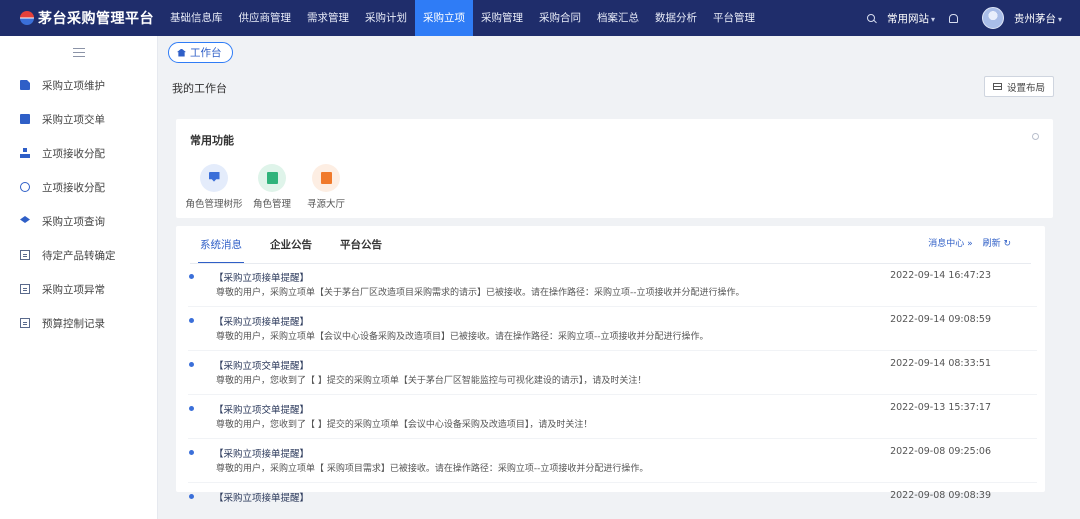 The width and height of the screenshot is (1080, 519). Describe the element at coordinates (444, 18) in the screenshot. I see `nav-item: 采购立项` at that location.